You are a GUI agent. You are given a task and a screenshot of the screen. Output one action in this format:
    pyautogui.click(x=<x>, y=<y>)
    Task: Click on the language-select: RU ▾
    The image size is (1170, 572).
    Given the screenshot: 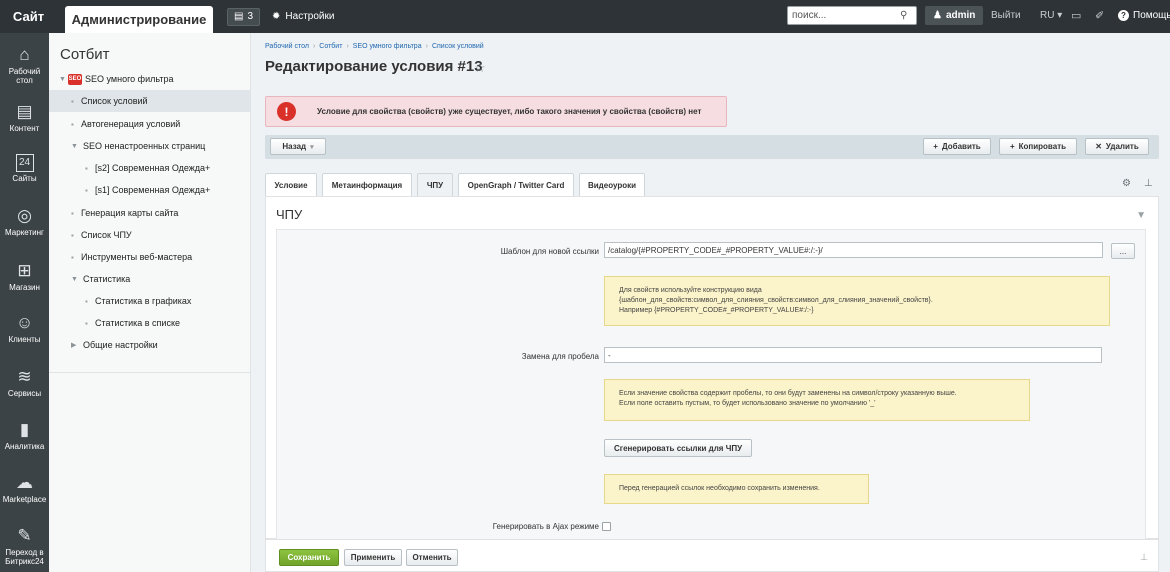 What is the action you would take?
    pyautogui.click(x=1051, y=15)
    